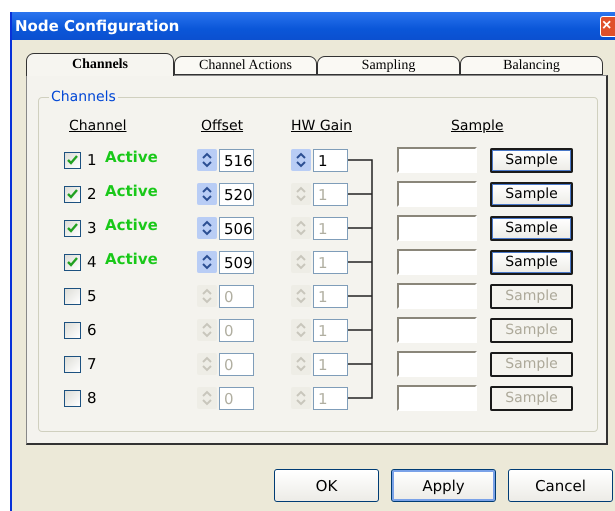 Image resolution: width=615 pixels, height=511 pixels. What do you see at coordinates (92, 160) in the screenshot?
I see `channel-number: 1` at bounding box center [92, 160].